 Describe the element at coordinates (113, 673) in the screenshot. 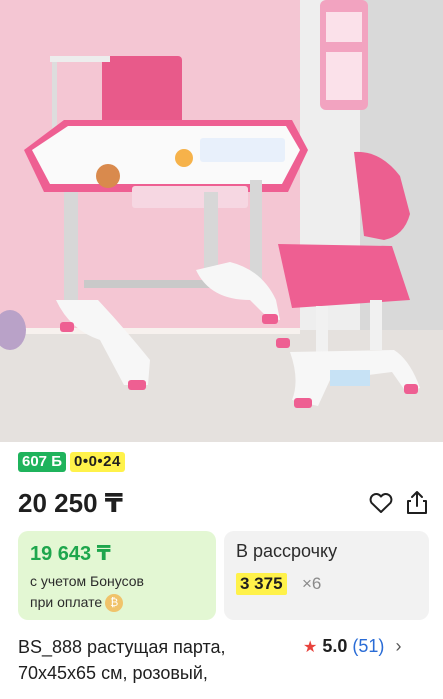

I see `product-title-line2: 70x45x65 см, розовый,` at that location.